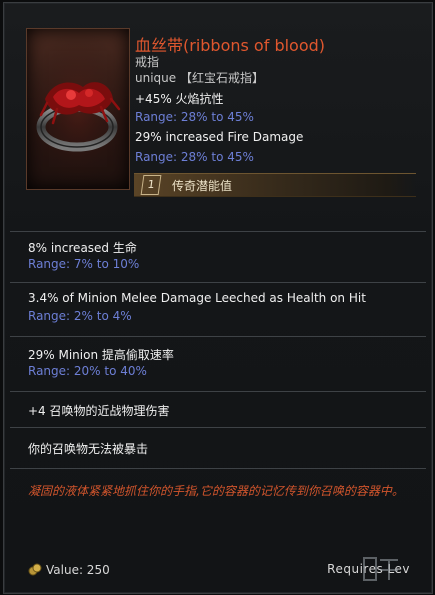 The image size is (435, 595). I want to click on affix-block: +4 召唤物的近战物理伤害, so click(218, 408).